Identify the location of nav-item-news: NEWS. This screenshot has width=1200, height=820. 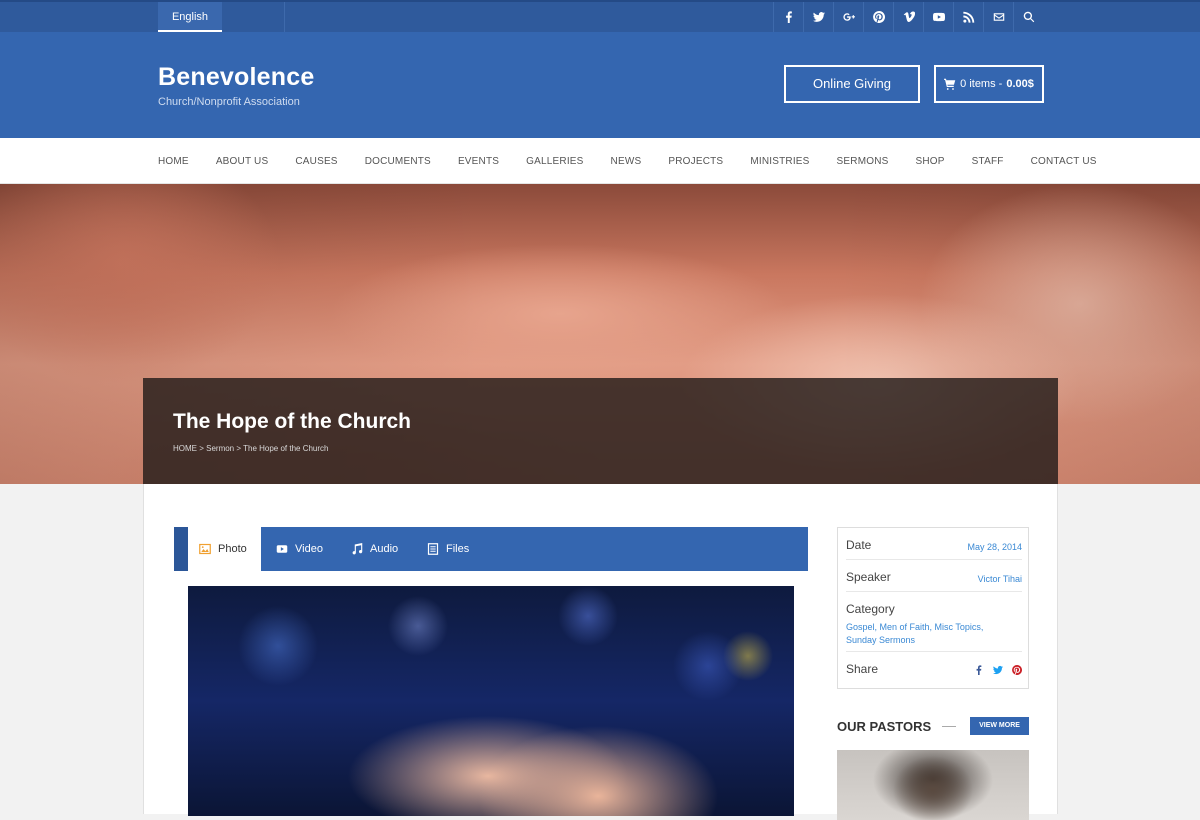
(626, 161).